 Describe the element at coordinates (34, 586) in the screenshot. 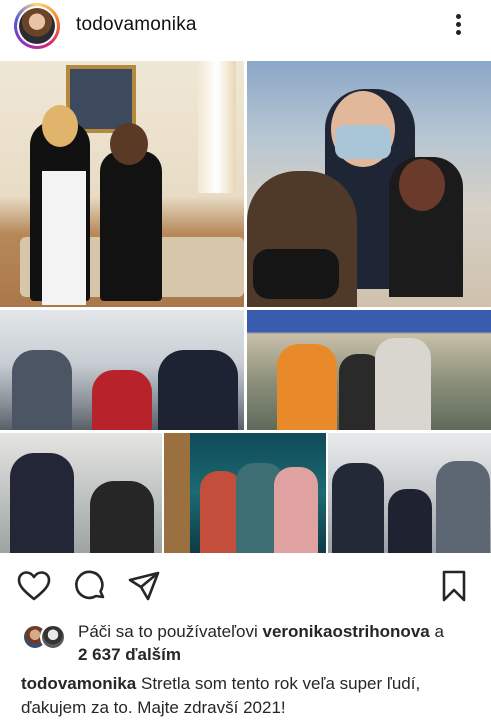

I see `heart-icon` at that location.